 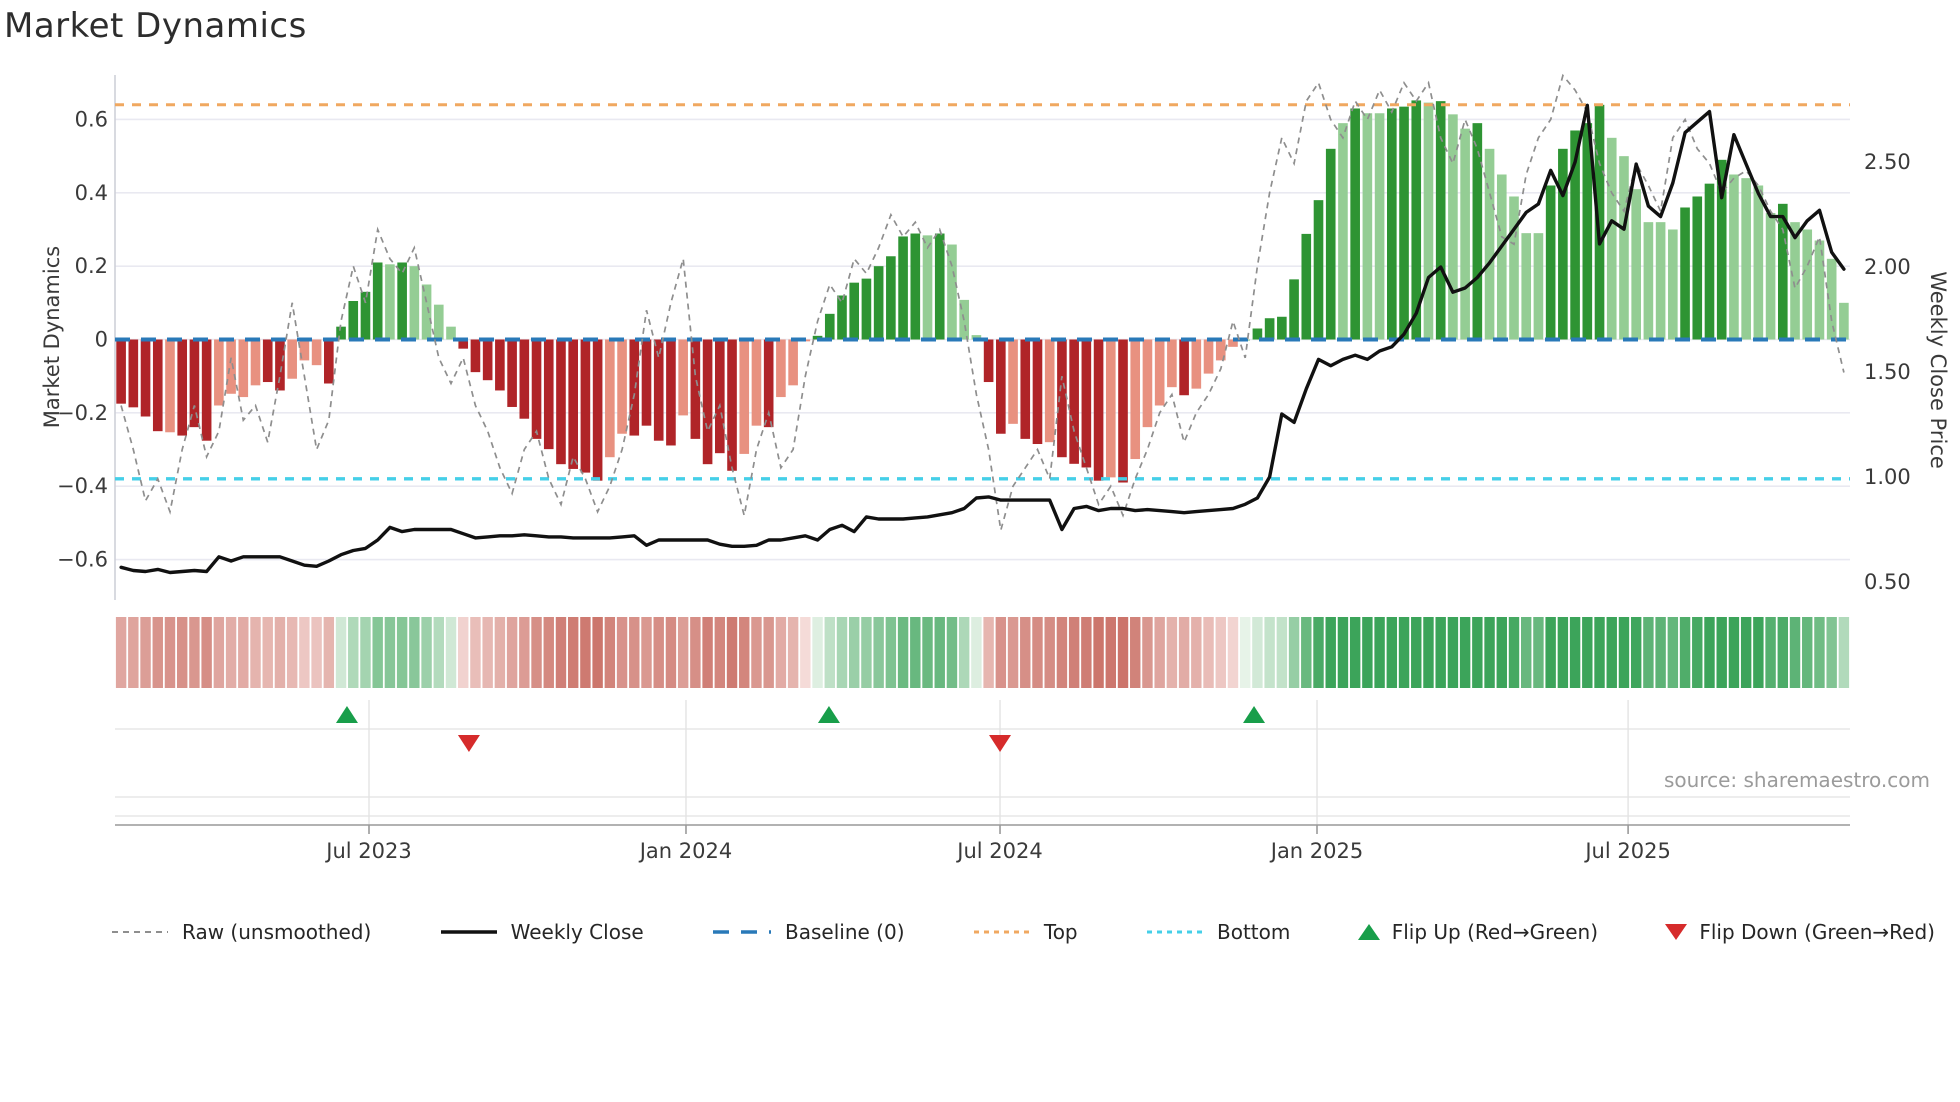 What do you see at coordinates (82, 339) in the screenshot?
I see `left-axis-ticks: 0.6 0.4 0.2 0 −0.2 −0.4 −0.6` at bounding box center [82, 339].